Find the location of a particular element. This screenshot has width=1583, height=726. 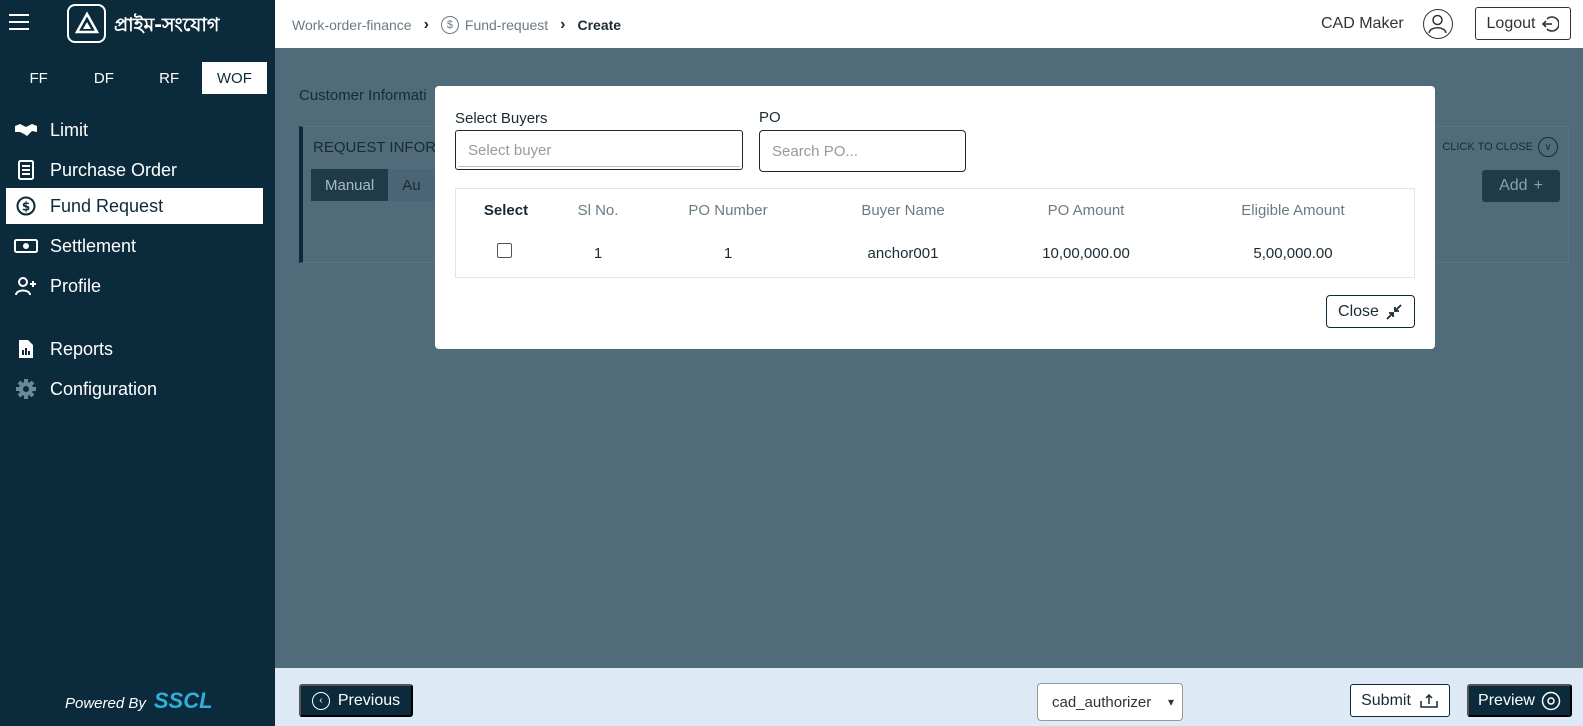

brand-bar: প্রাইম-সংযোগ is located at coordinates (137, 24).